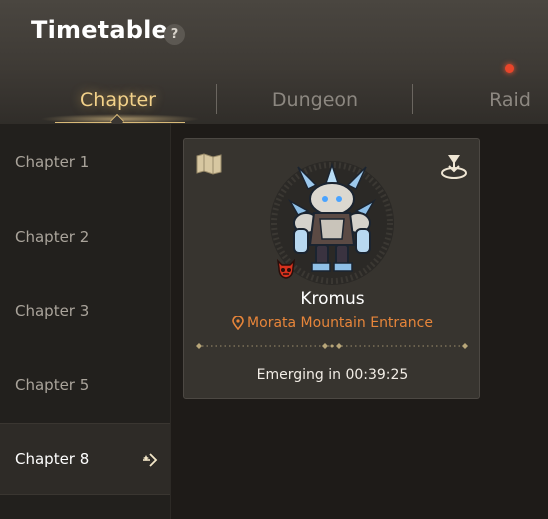 The width and height of the screenshot is (548, 519). I want to click on sidebar-item-chapter-3: Chapter 3, so click(85, 311).